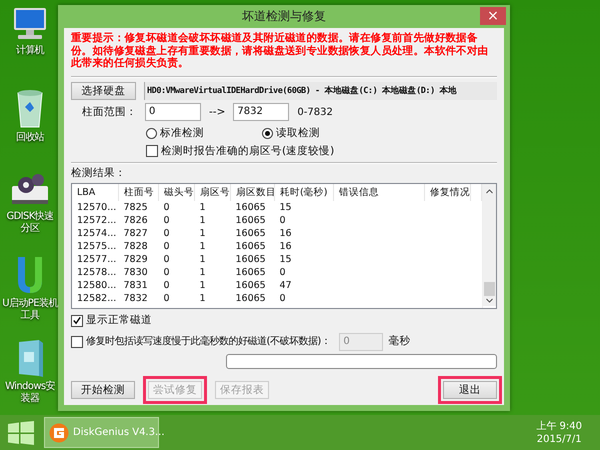 The height and width of the screenshot is (450, 600). Describe the element at coordinates (489, 245) in the screenshot. I see `scrollbar` at that location.